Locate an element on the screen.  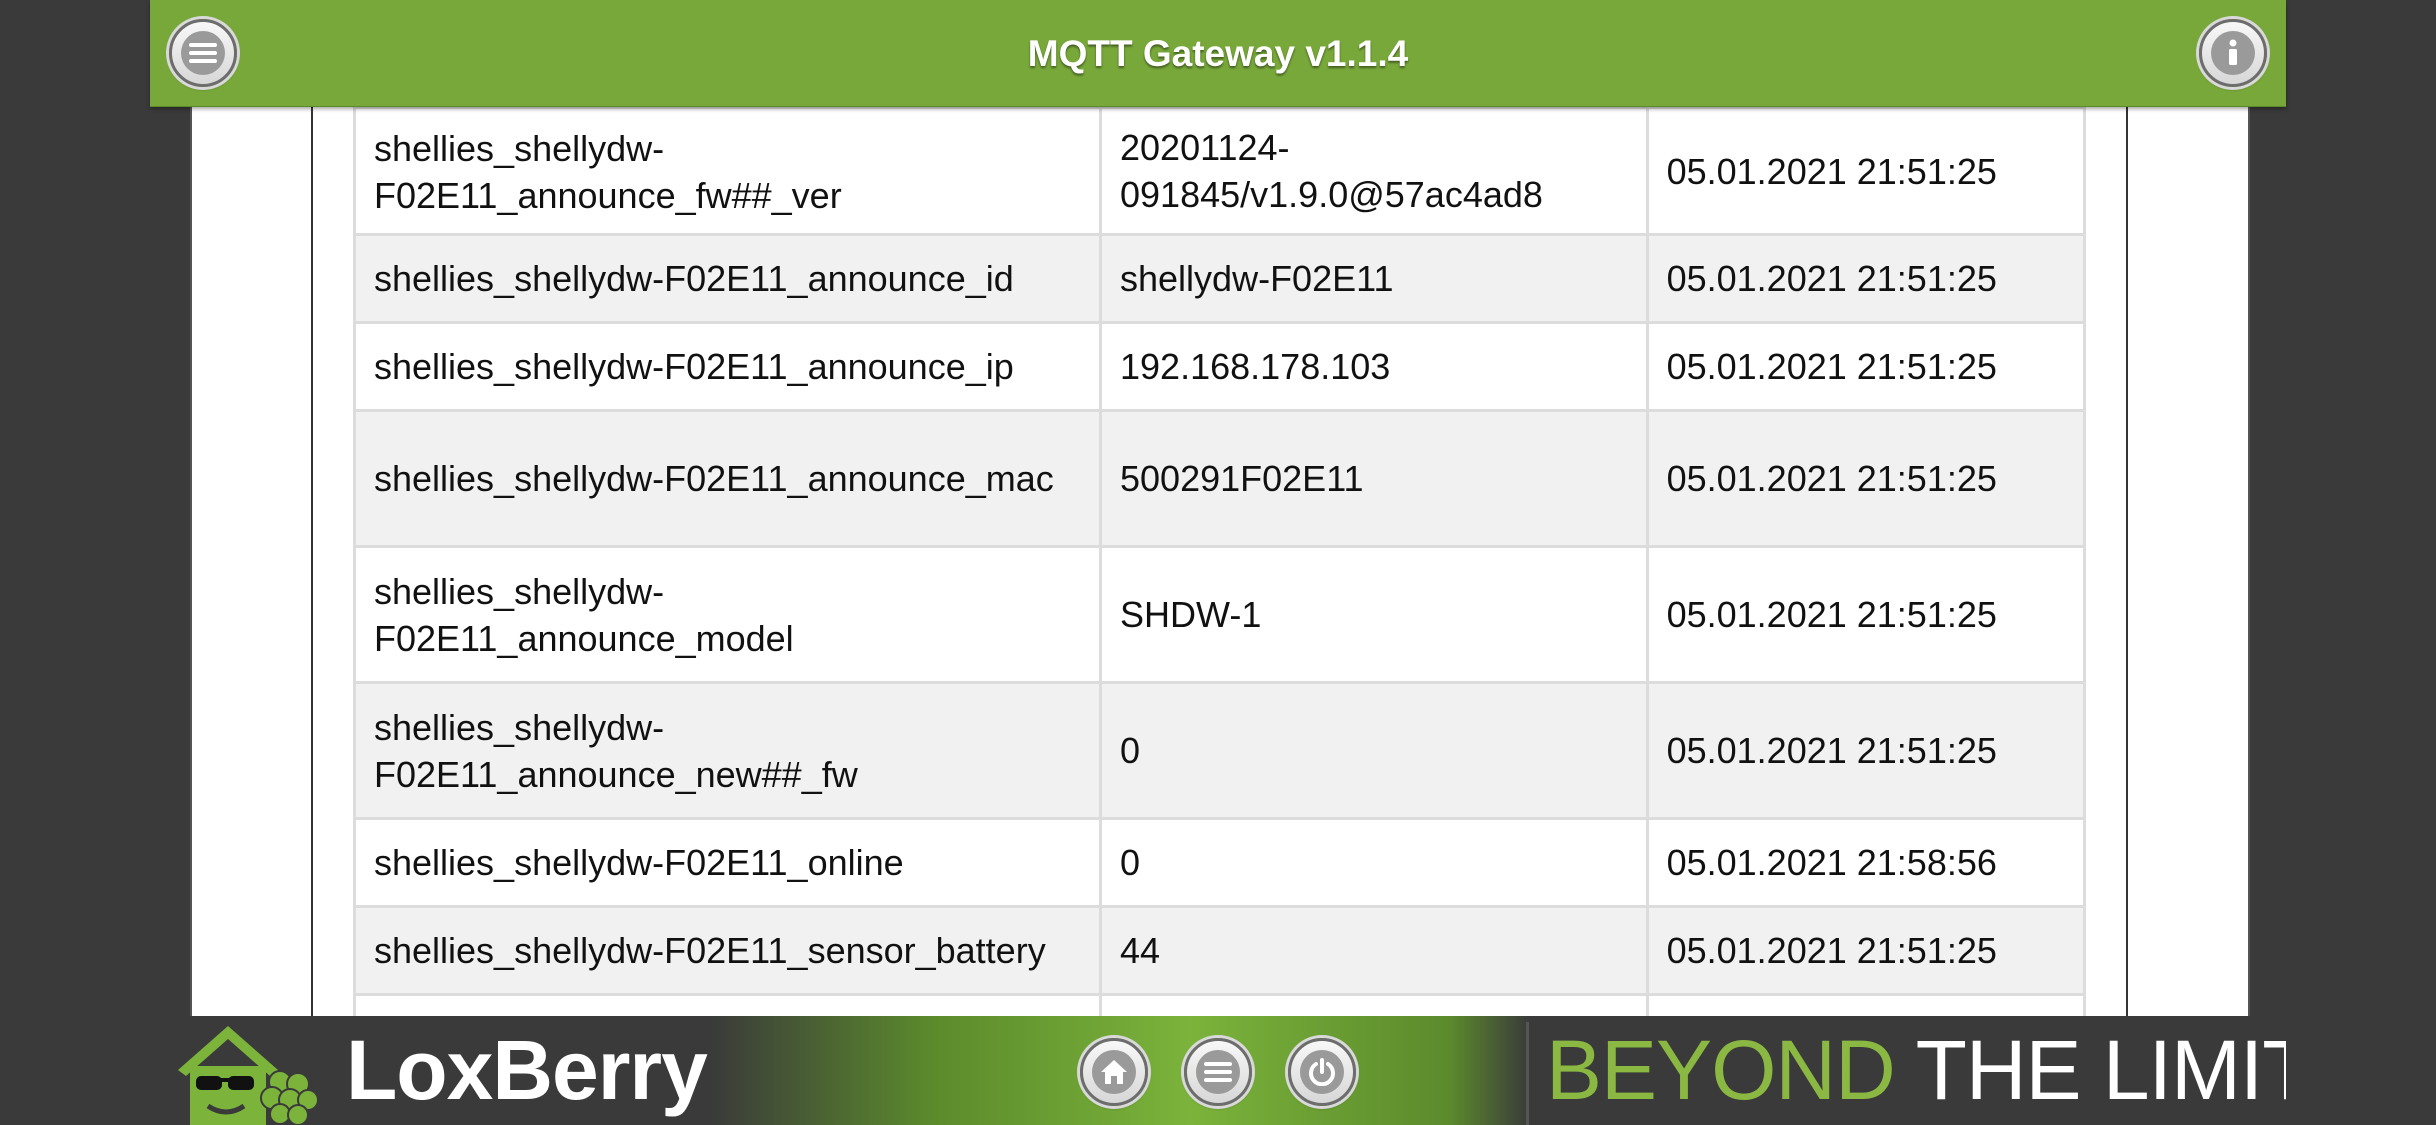
logo-text: LoxBerry is located at coordinates (527, 1070).